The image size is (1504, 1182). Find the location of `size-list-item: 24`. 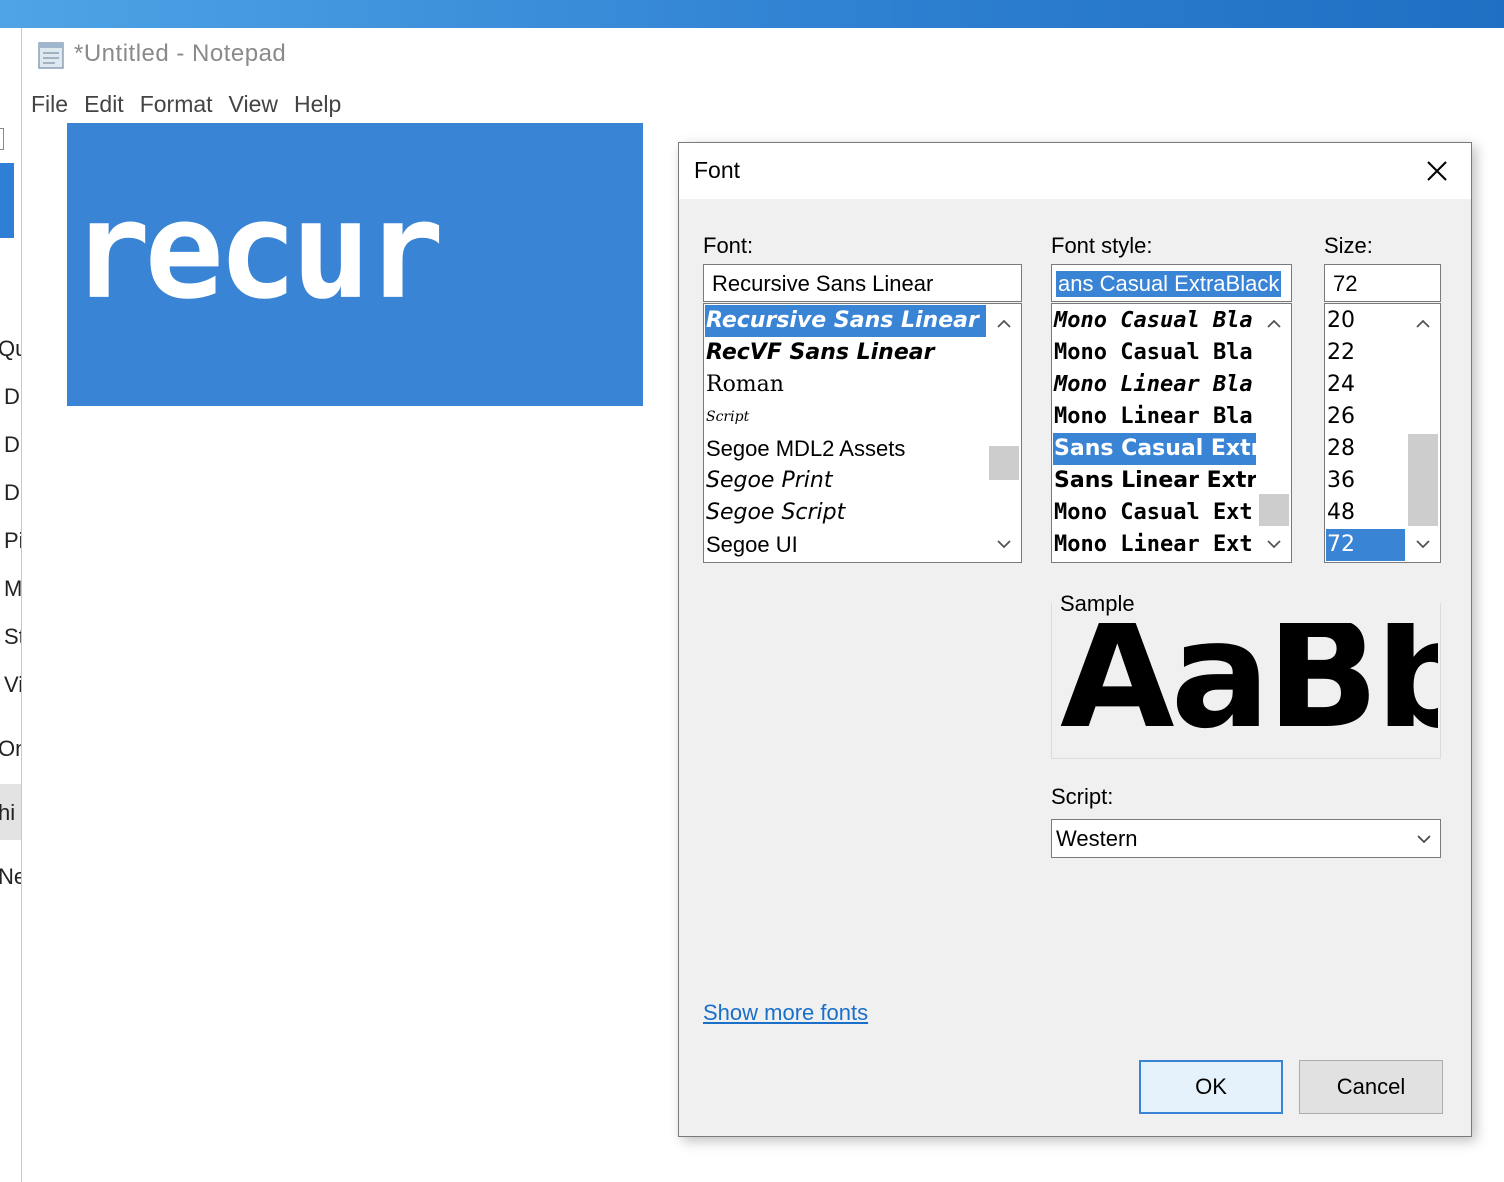

size-list-item: 24 is located at coordinates (1365, 385).